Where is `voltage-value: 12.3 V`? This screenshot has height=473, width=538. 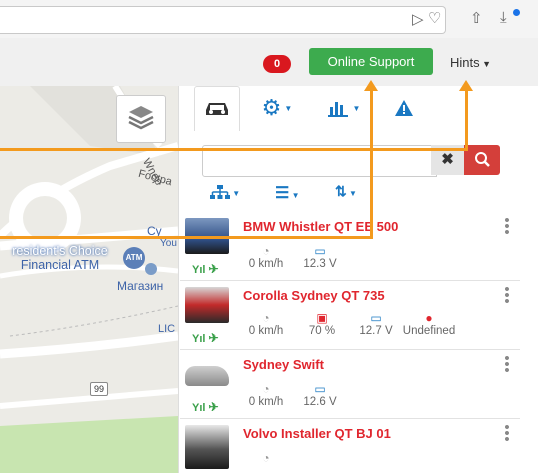
voltage-value: 12.3 V is located at coordinates (320, 264).